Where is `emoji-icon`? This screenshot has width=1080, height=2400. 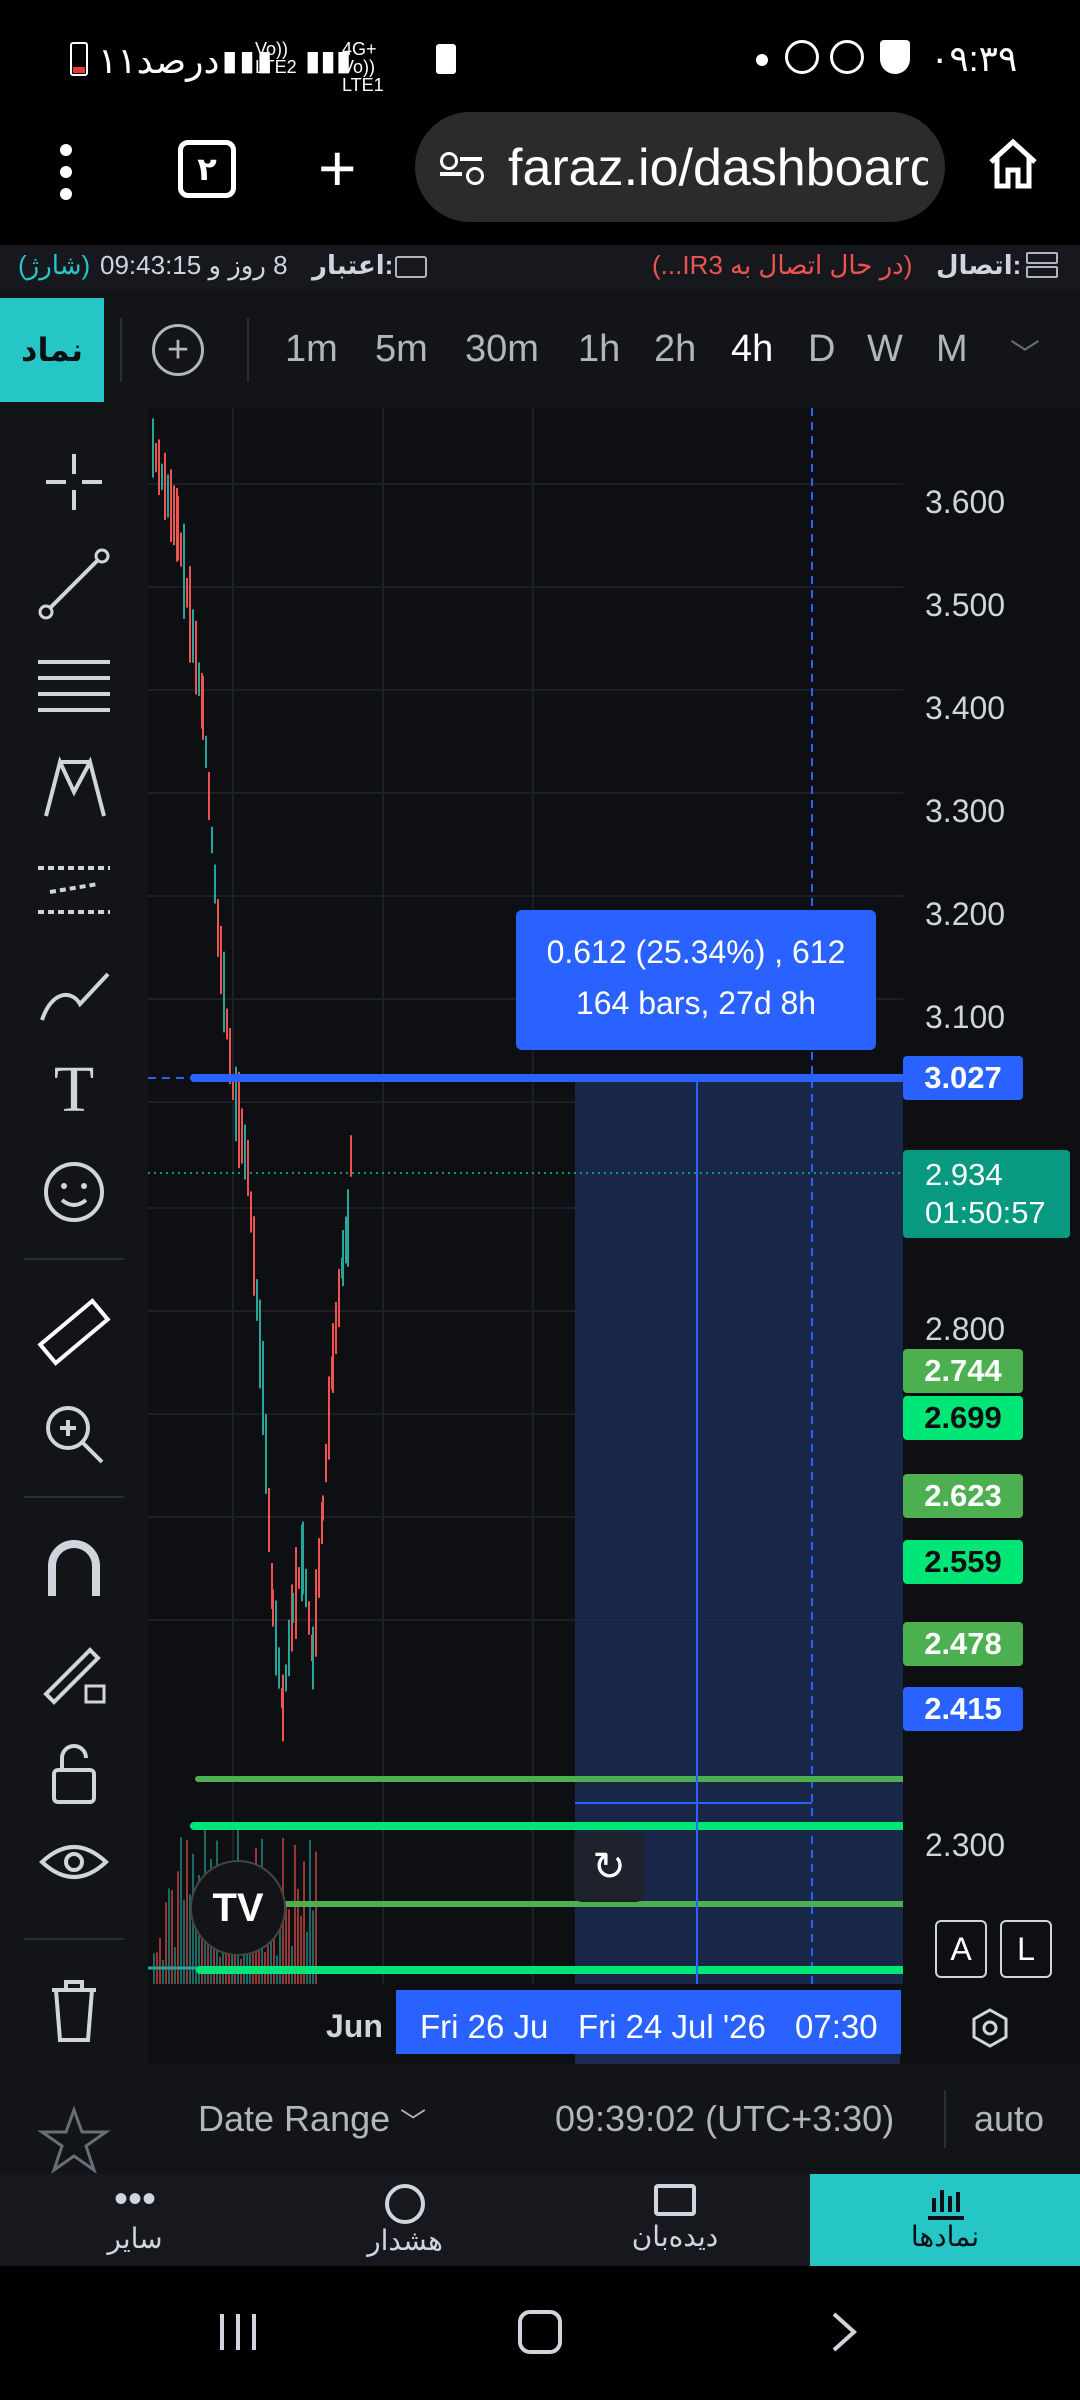 emoji-icon is located at coordinates (74, 1192).